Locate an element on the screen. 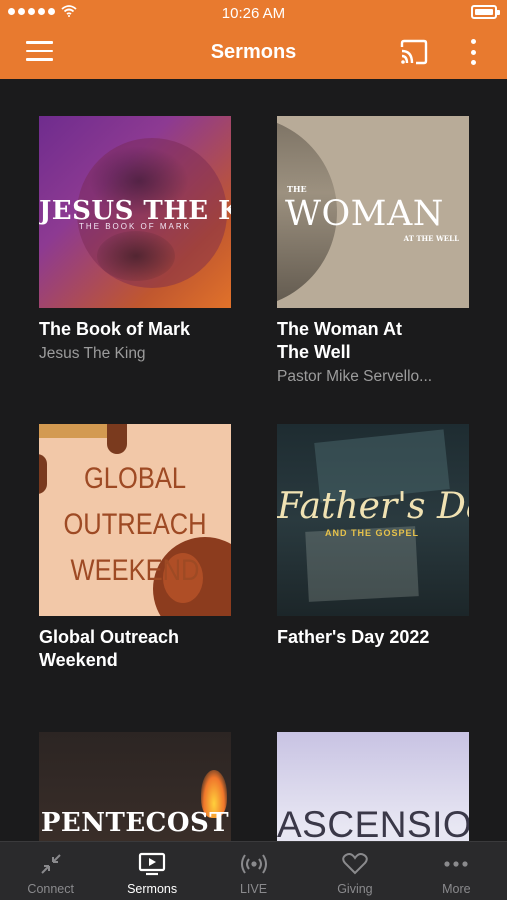 This screenshot has height=900, width=507. artwork-subtitle: AT THE WELL is located at coordinates (431, 238).